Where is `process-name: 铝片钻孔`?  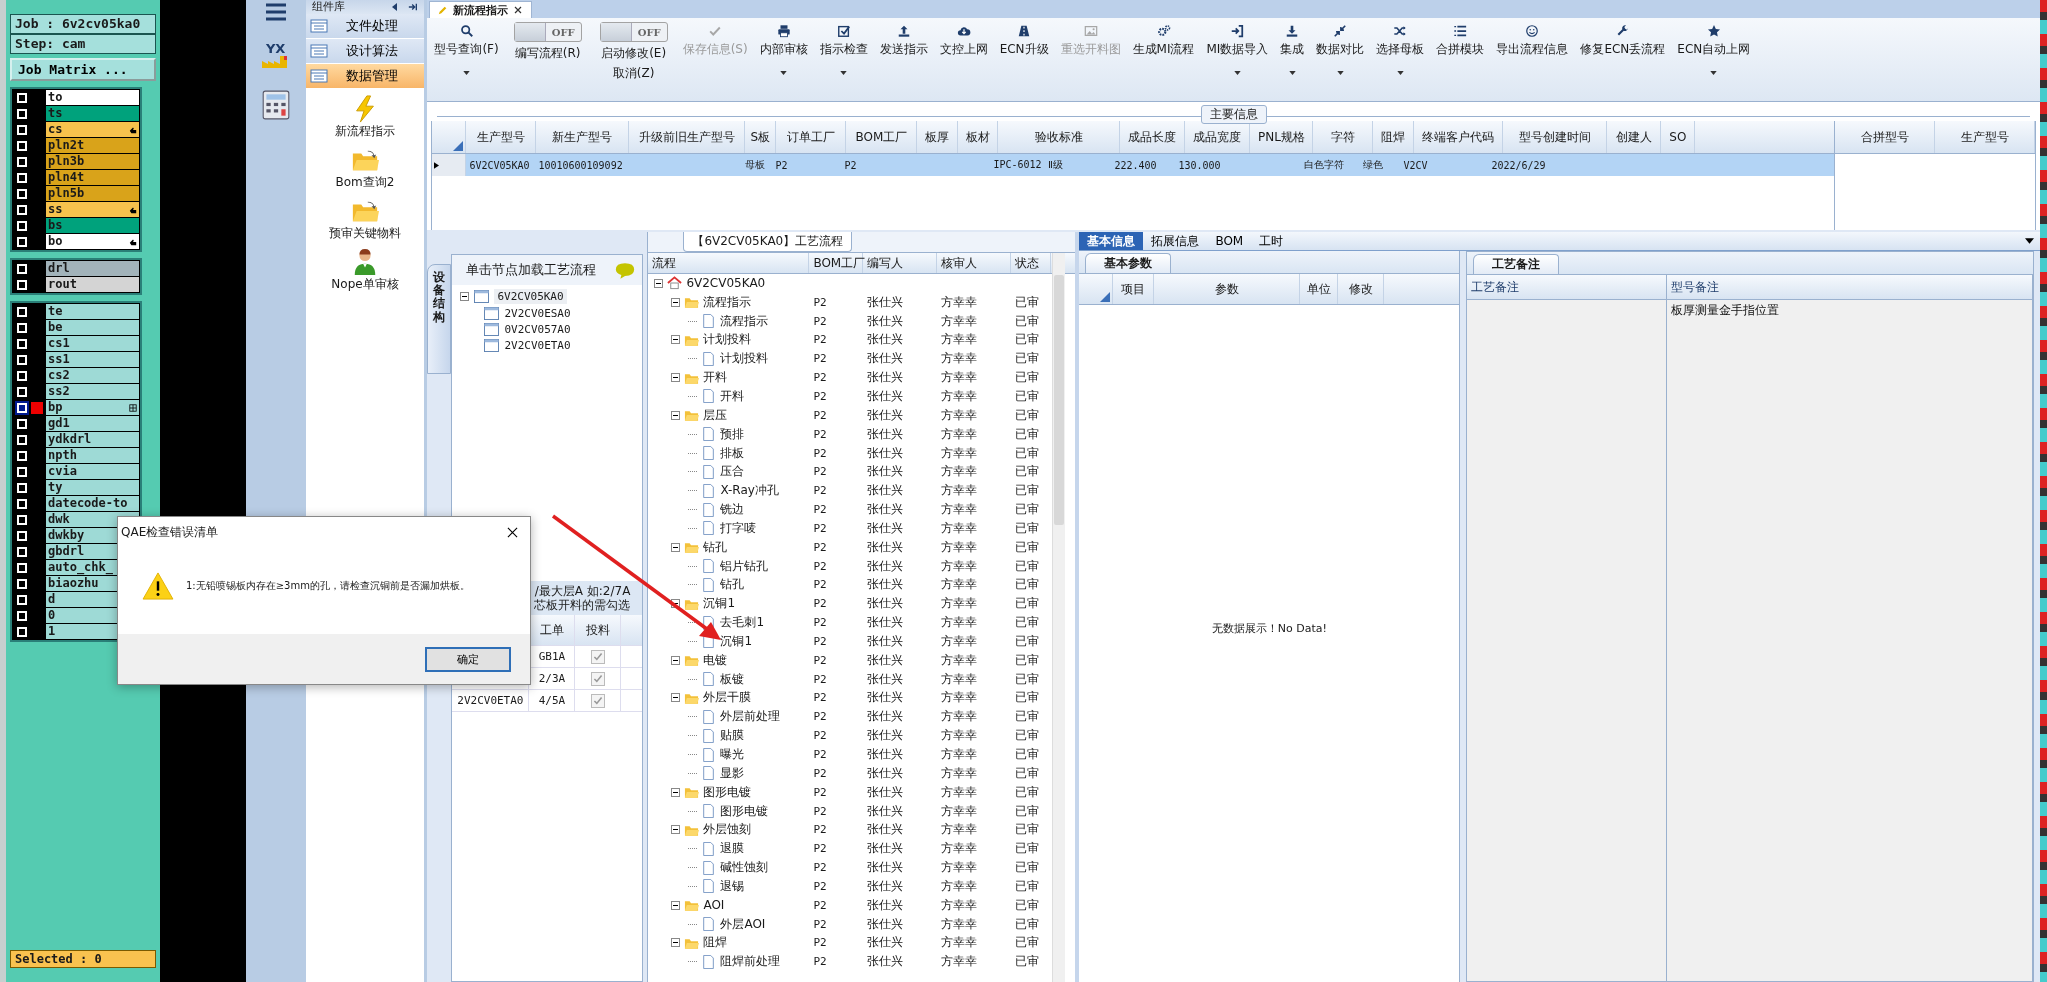 process-name: 铝片钻孔 is located at coordinates (744, 566).